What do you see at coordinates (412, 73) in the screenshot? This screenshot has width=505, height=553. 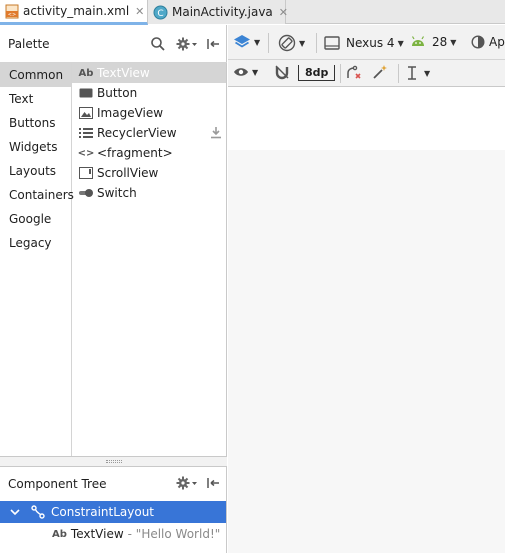 I see `text-baseline-icon` at bounding box center [412, 73].